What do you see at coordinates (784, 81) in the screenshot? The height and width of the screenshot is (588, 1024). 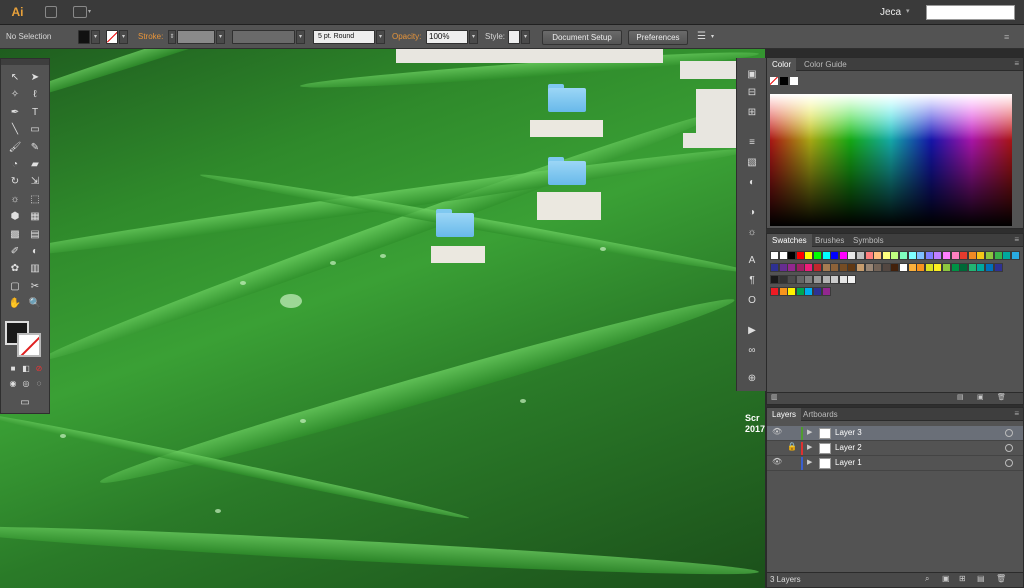 I see `black-color-icon` at bounding box center [784, 81].